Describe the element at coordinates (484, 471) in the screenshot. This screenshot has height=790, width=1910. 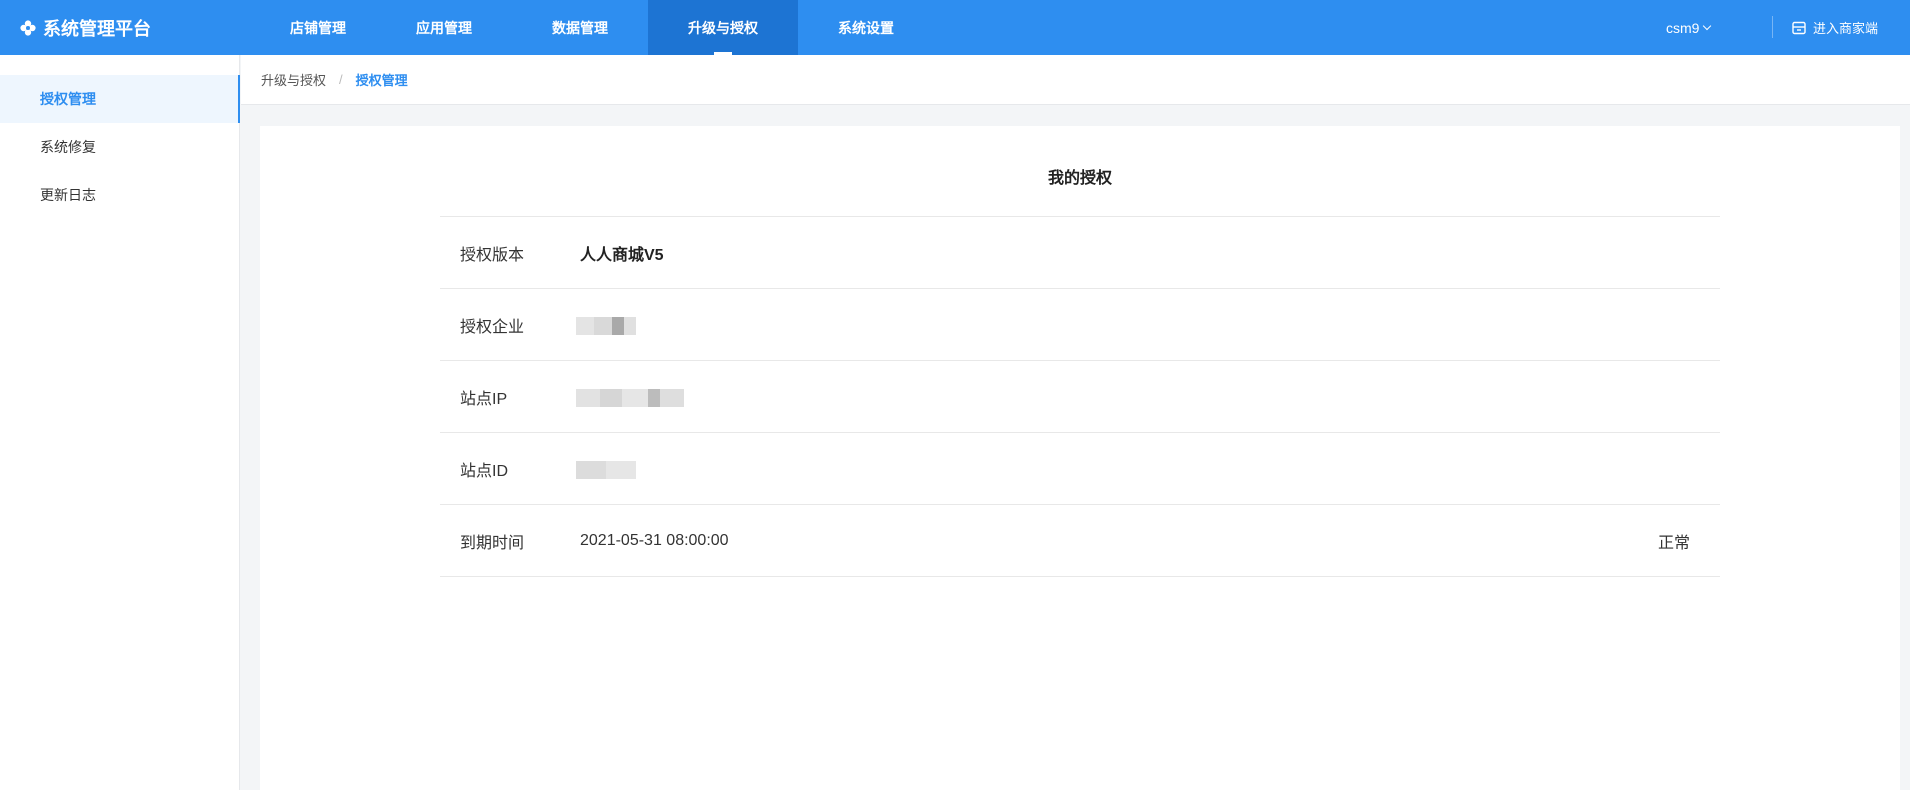
I see `row-label: 站点ID` at that location.